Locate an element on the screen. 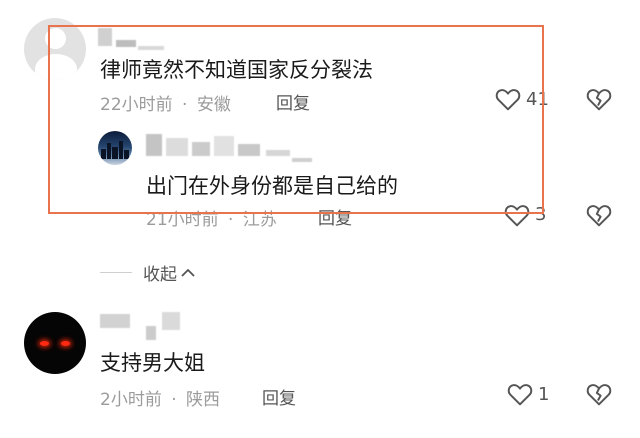 The image size is (640, 438). collapse-divider is located at coordinates (116, 272).